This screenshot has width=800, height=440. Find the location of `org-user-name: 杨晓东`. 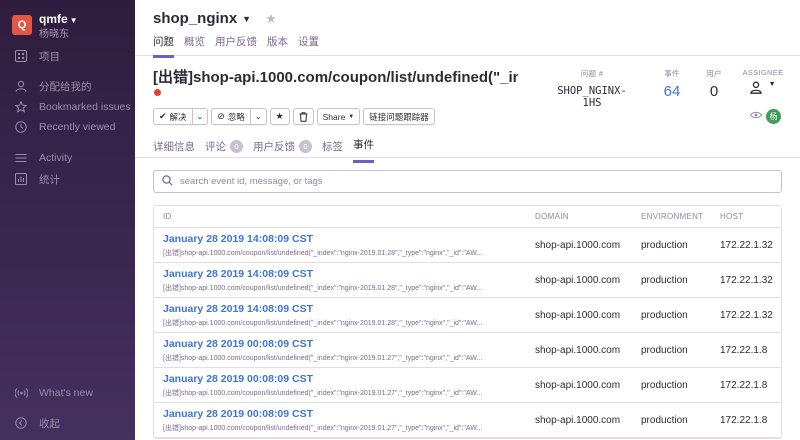

org-user-name: 杨晓东 is located at coordinates (54, 34).